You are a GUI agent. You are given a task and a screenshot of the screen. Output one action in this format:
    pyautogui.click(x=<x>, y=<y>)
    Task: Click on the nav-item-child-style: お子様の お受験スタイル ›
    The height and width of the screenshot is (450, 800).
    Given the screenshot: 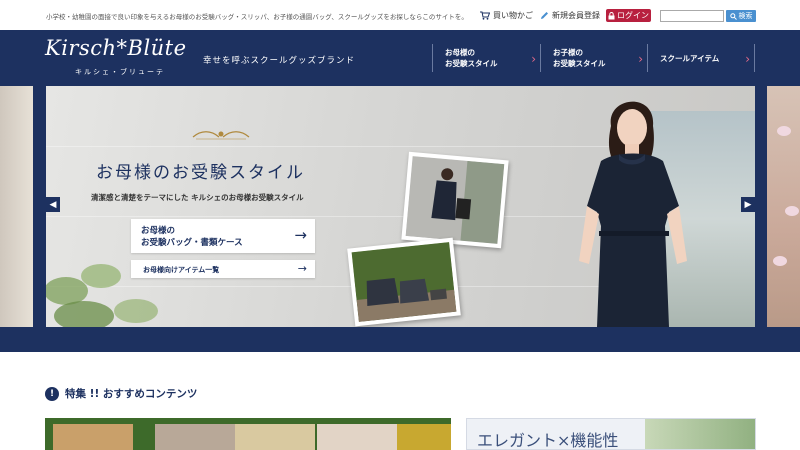 What is the action you would take?
    pyautogui.click(x=593, y=58)
    